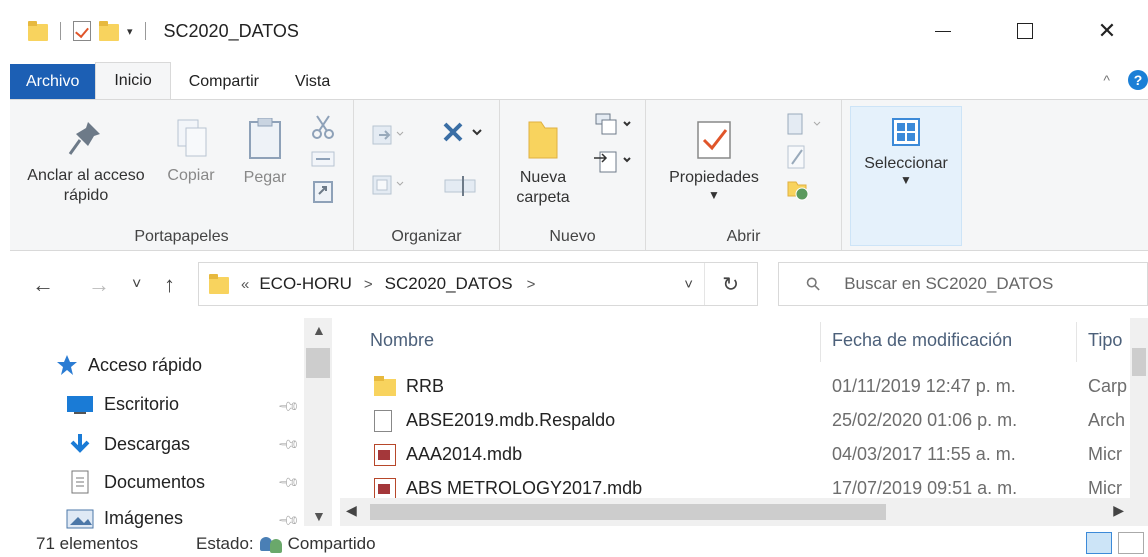  What do you see at coordinates (323, 159) in the screenshot?
I see `copy-path-icon` at bounding box center [323, 159].